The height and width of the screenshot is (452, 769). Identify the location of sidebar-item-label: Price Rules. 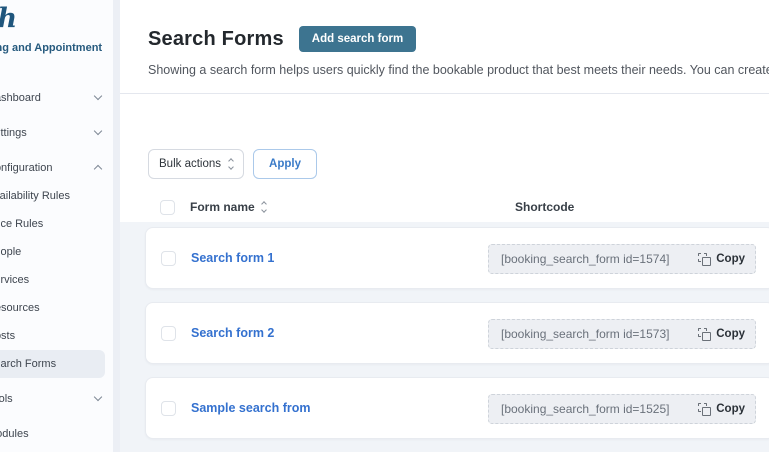
(22, 224).